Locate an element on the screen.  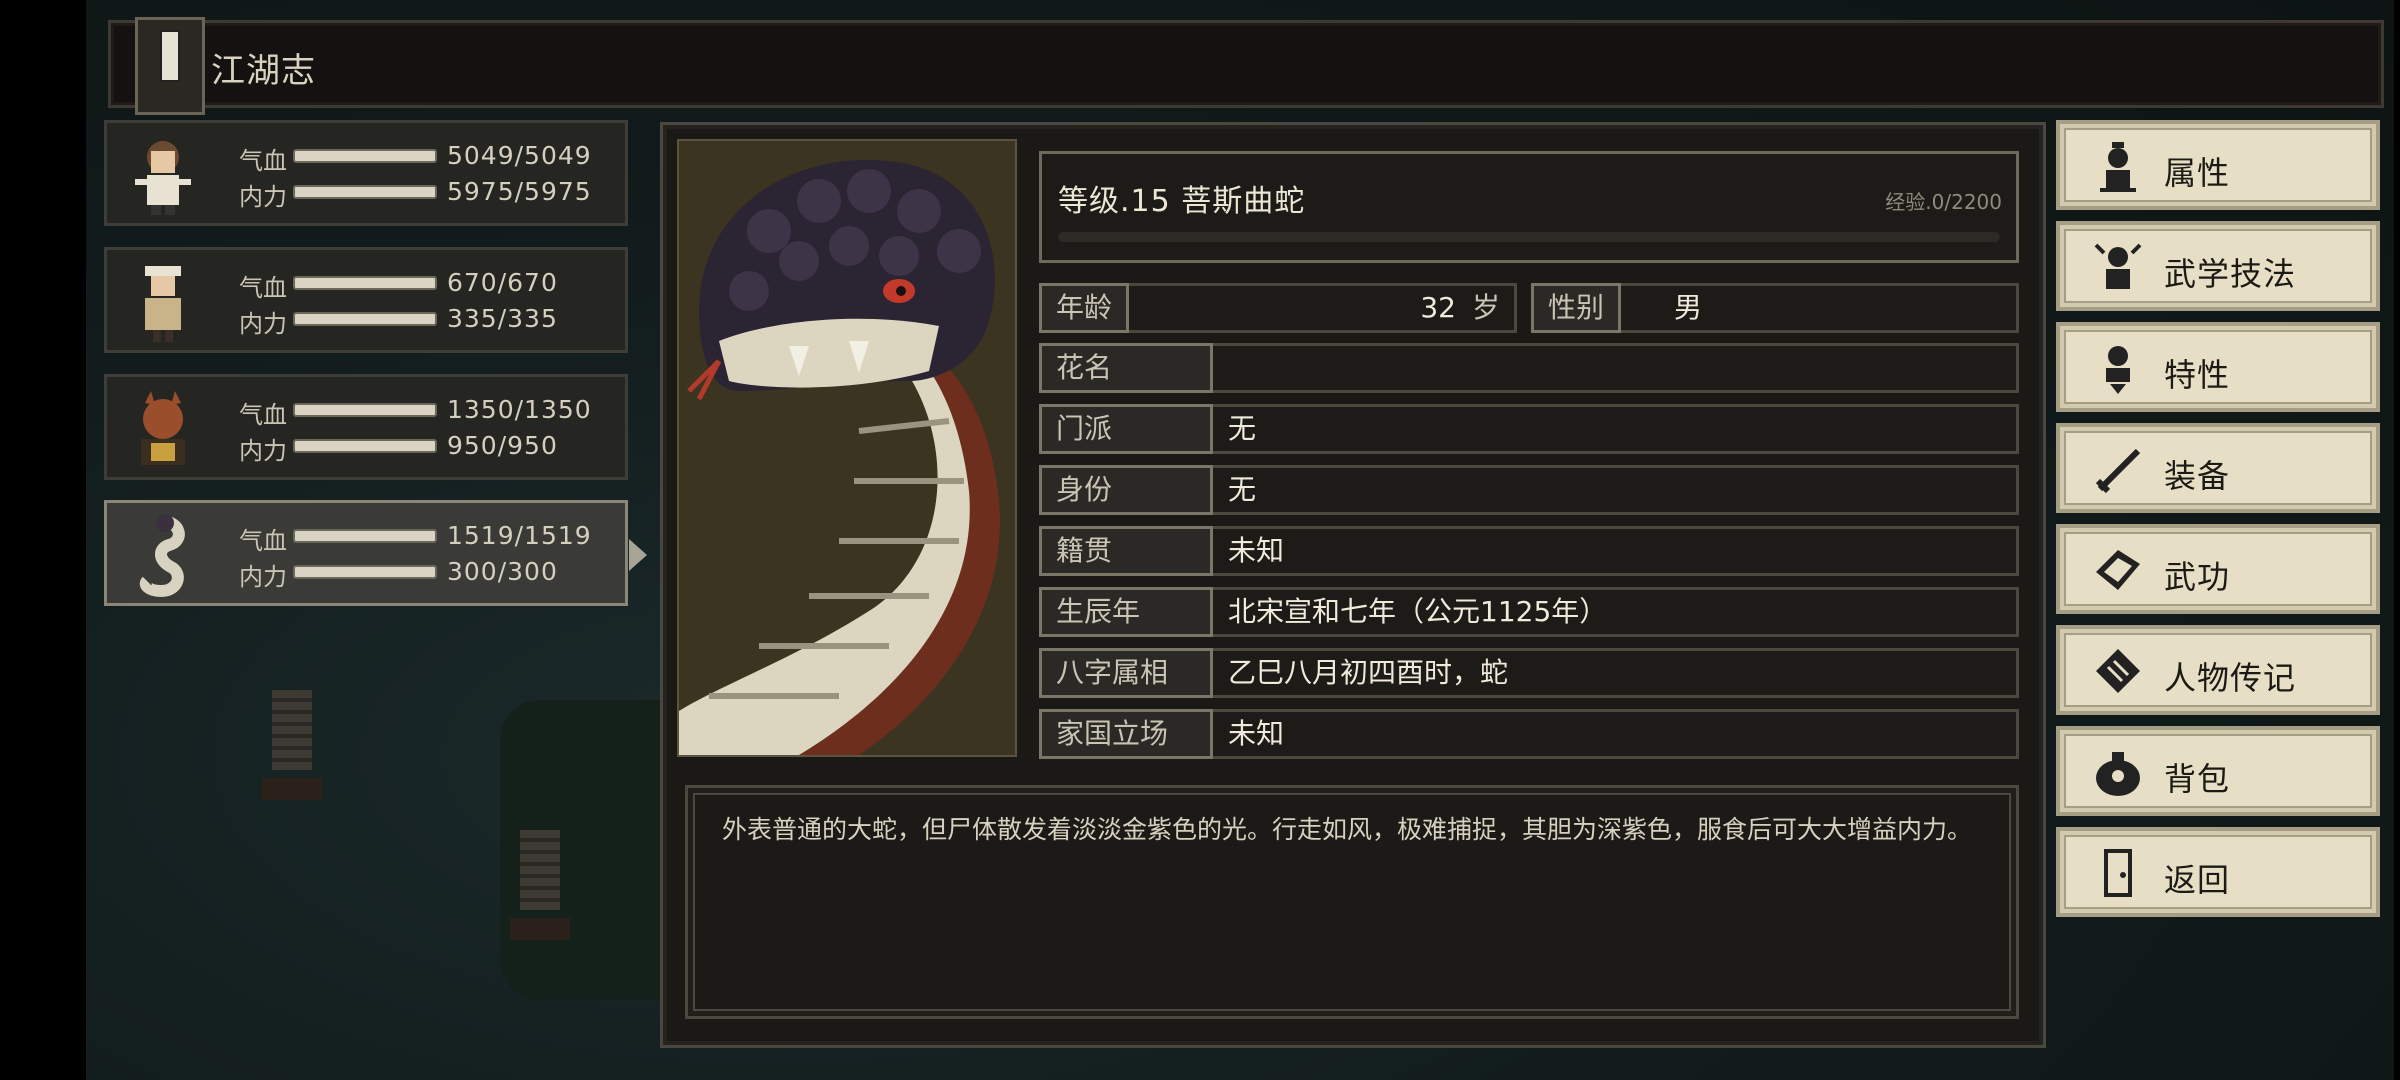
companion-portrait-icon is located at coordinates (163, 304).